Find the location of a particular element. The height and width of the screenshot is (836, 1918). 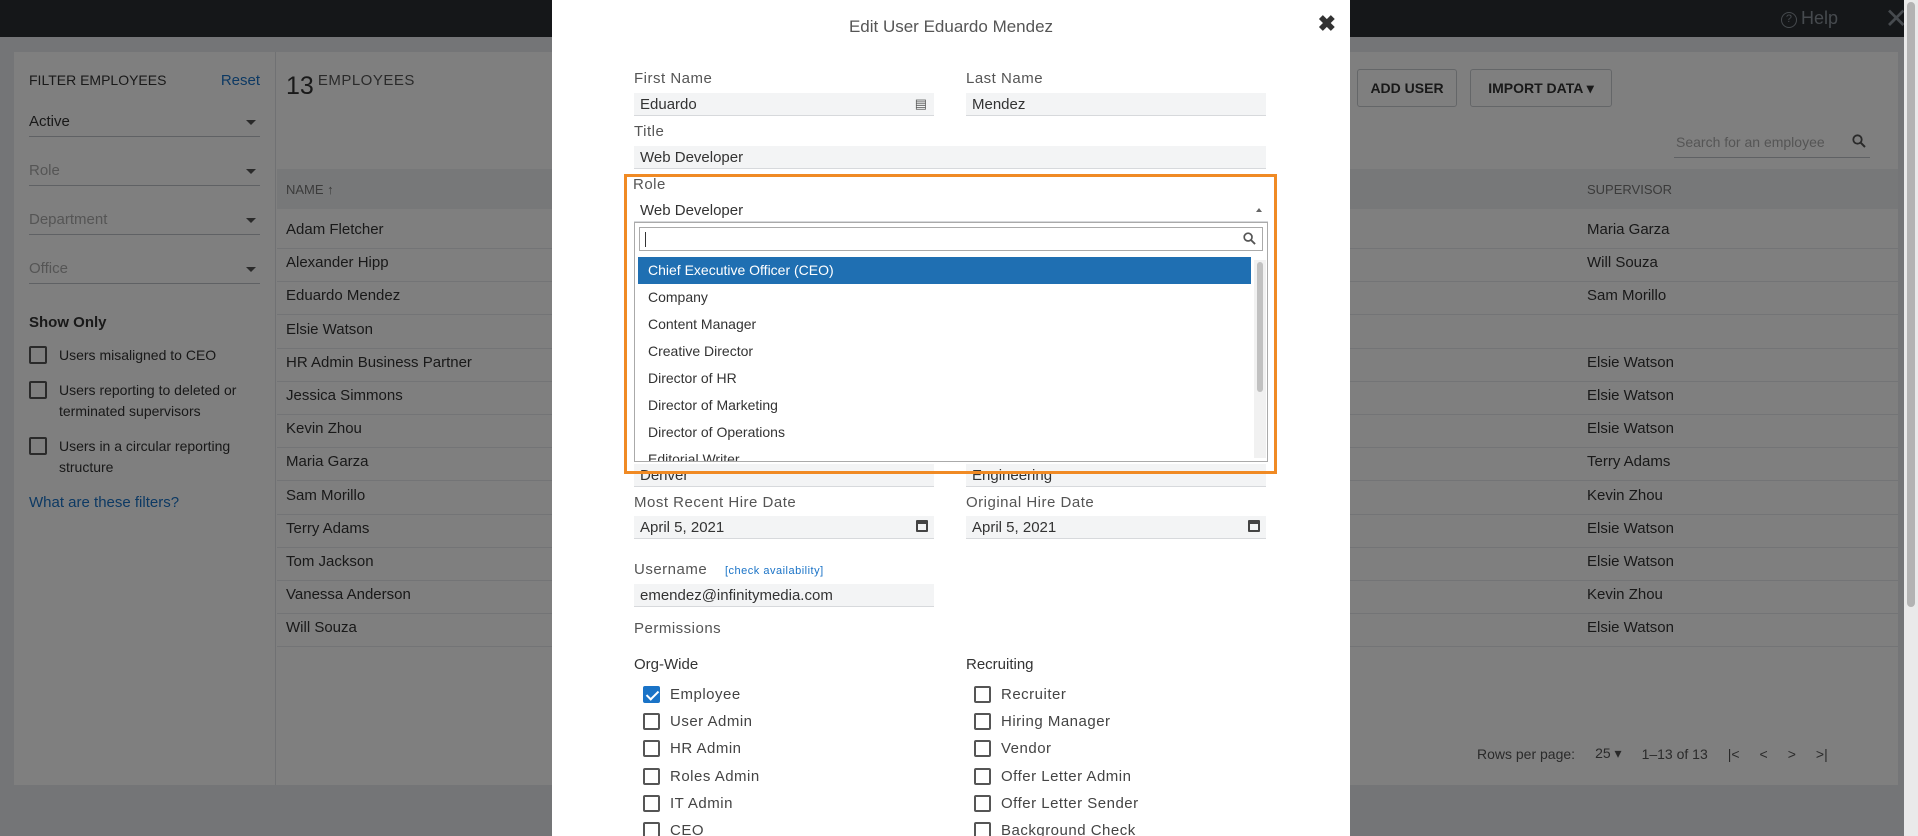

permission-option: Vendor is located at coordinates (1013, 749).